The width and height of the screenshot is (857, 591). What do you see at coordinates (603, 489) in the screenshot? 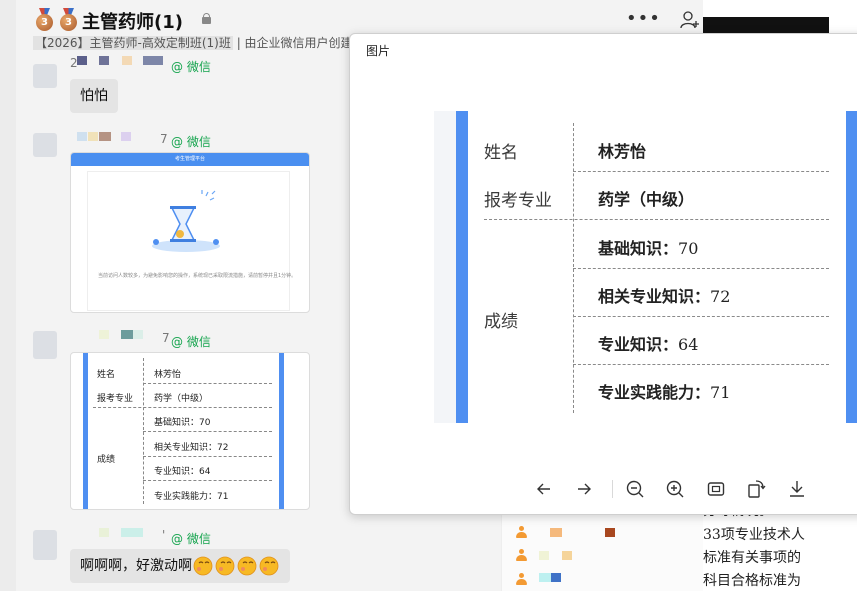
I see `viewer-toolbar` at bounding box center [603, 489].